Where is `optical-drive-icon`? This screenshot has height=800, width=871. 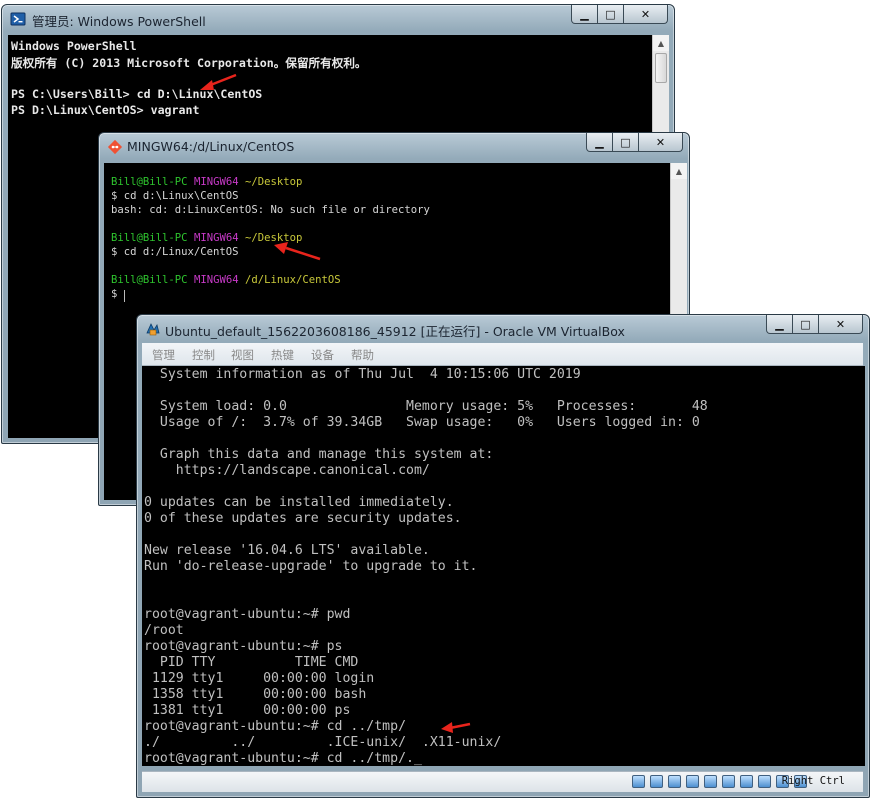 optical-drive-icon is located at coordinates (656, 781).